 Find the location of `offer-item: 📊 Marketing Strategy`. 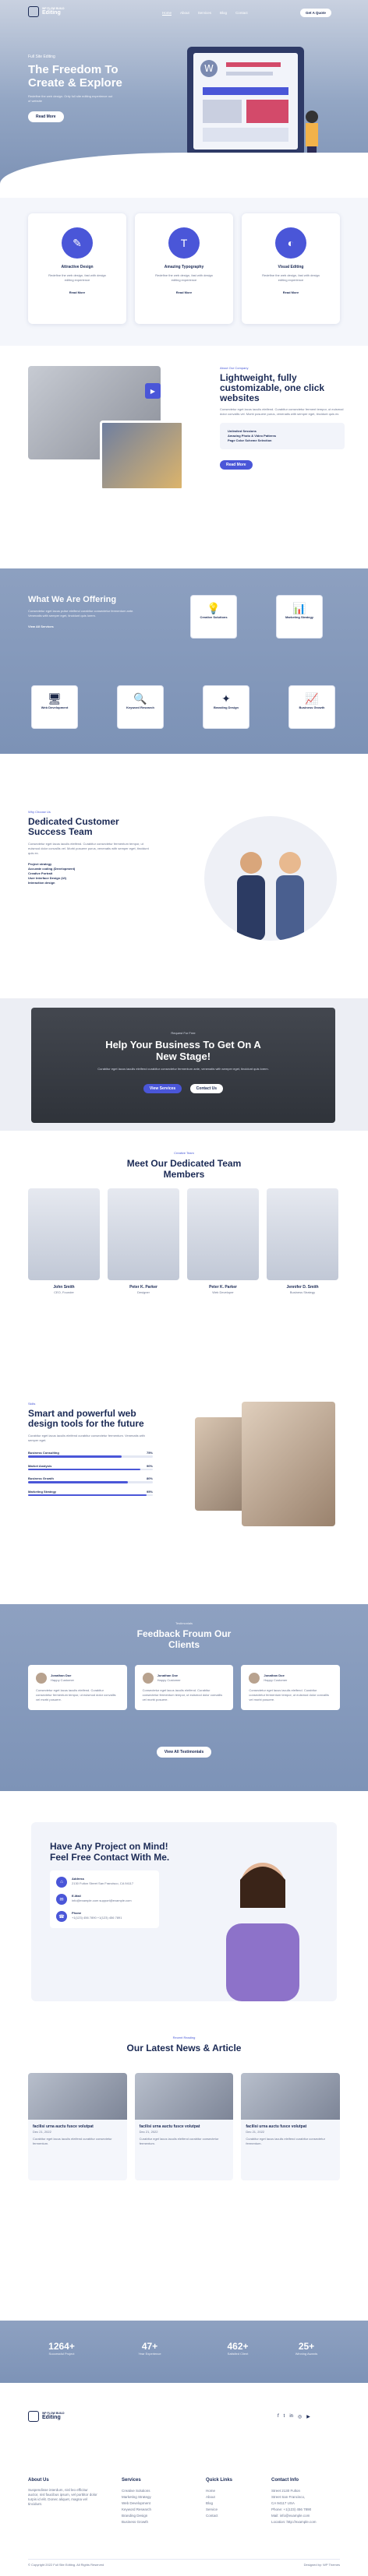

offer-item: 📊 Marketing Strategy is located at coordinates (299, 617).